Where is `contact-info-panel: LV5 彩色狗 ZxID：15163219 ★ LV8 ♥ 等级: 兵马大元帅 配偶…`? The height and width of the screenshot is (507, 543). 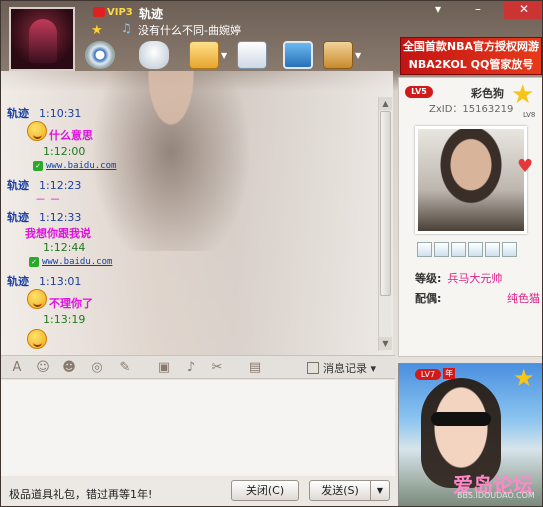
contact-info-panel: LV5 彩色狗 ZxID：15163219 ★ LV8 ♥ 等级: 兵马大元帅 配偶… is located at coordinates (470, 217).